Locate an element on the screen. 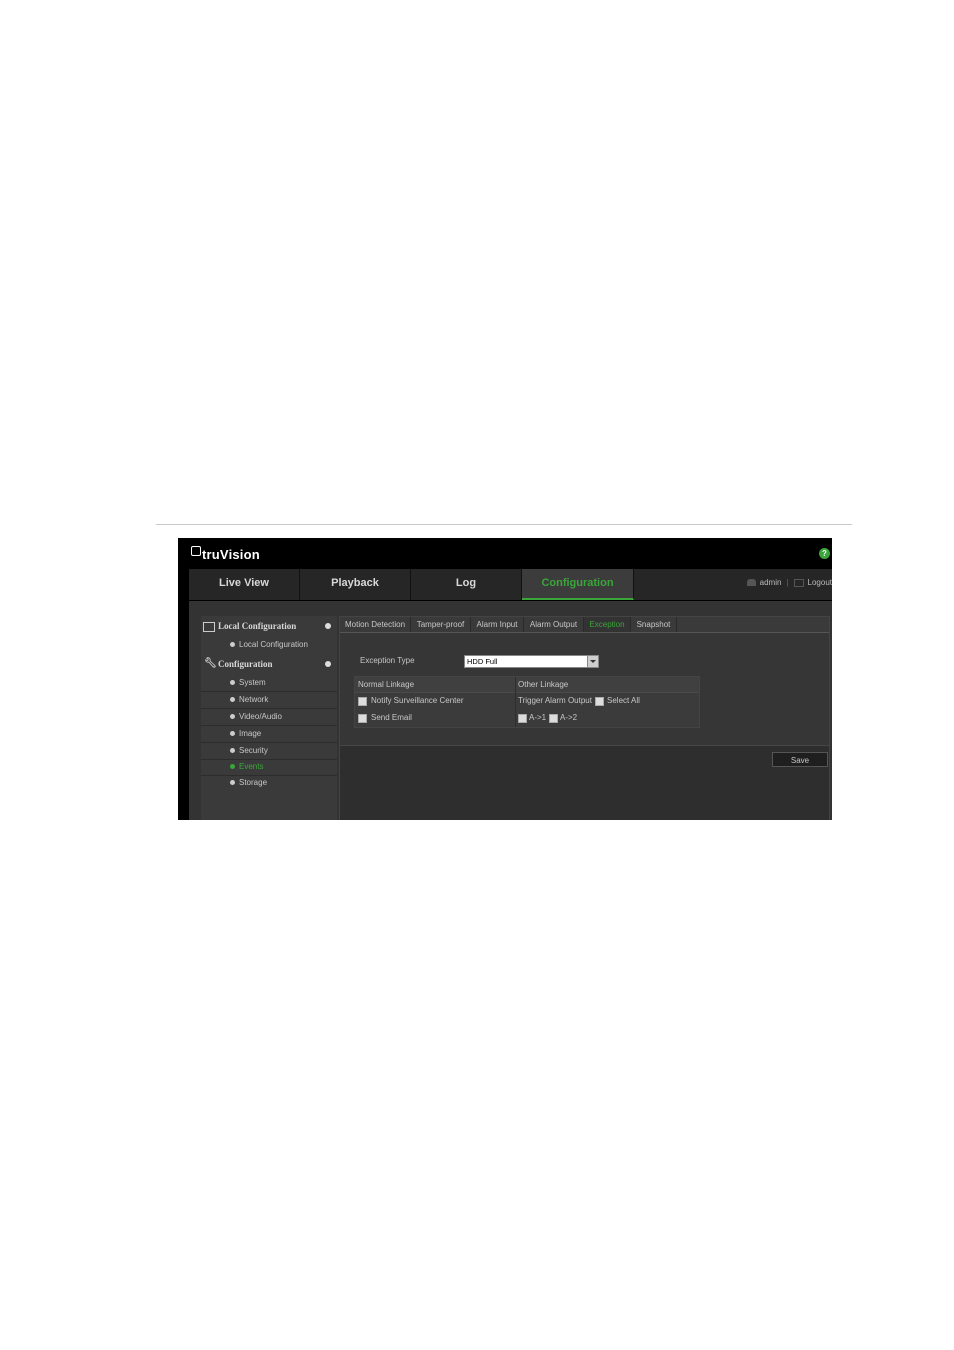 The height and width of the screenshot is (1350, 954). other-linkage-header: Other Linkage is located at coordinates (543, 684).